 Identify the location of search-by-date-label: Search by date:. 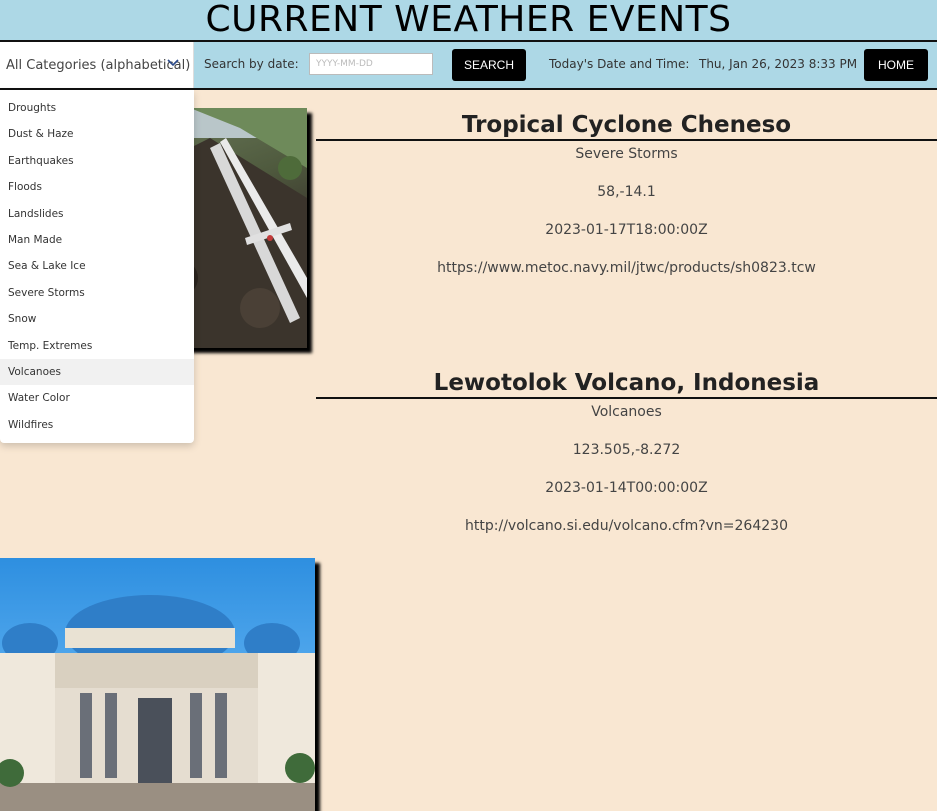
(251, 64).